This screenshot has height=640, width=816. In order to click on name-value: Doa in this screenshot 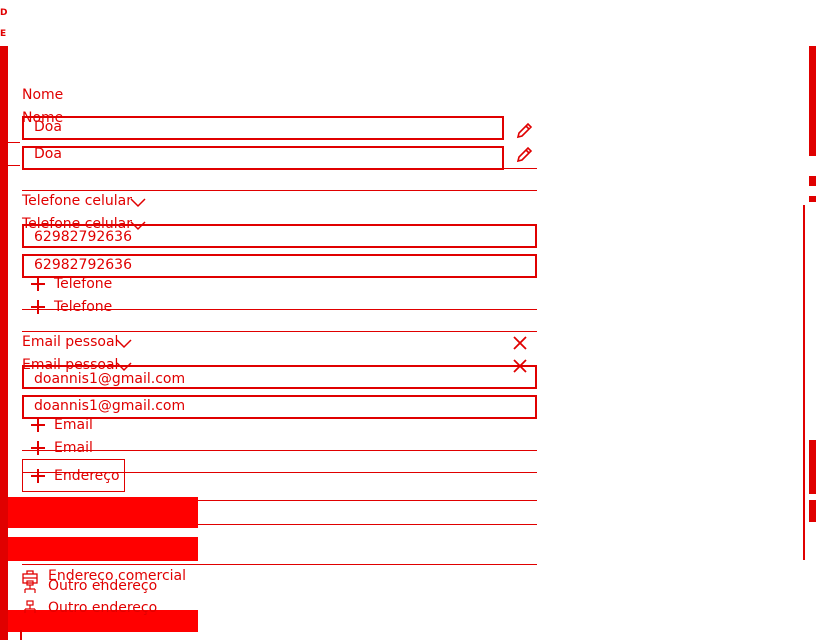, I will do `click(48, 127)`.